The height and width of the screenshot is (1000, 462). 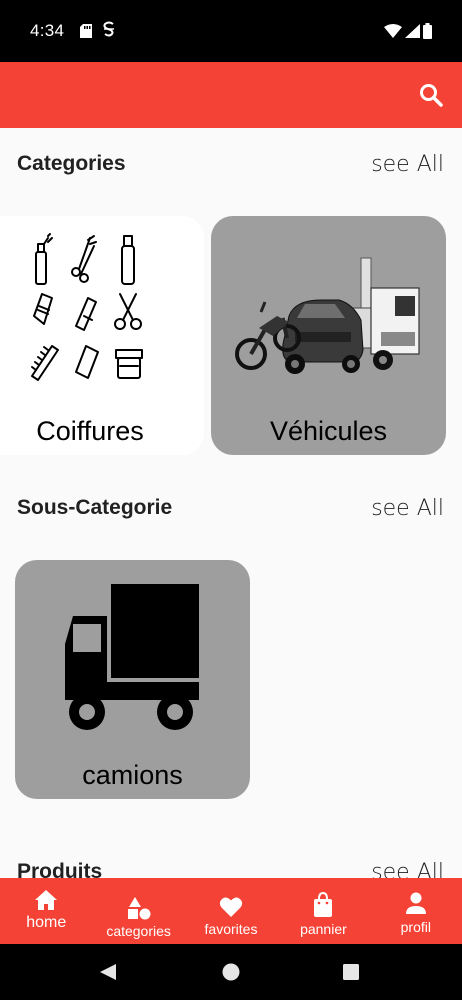 What do you see at coordinates (427, 33) in the screenshot?
I see `battery-icon` at bounding box center [427, 33].